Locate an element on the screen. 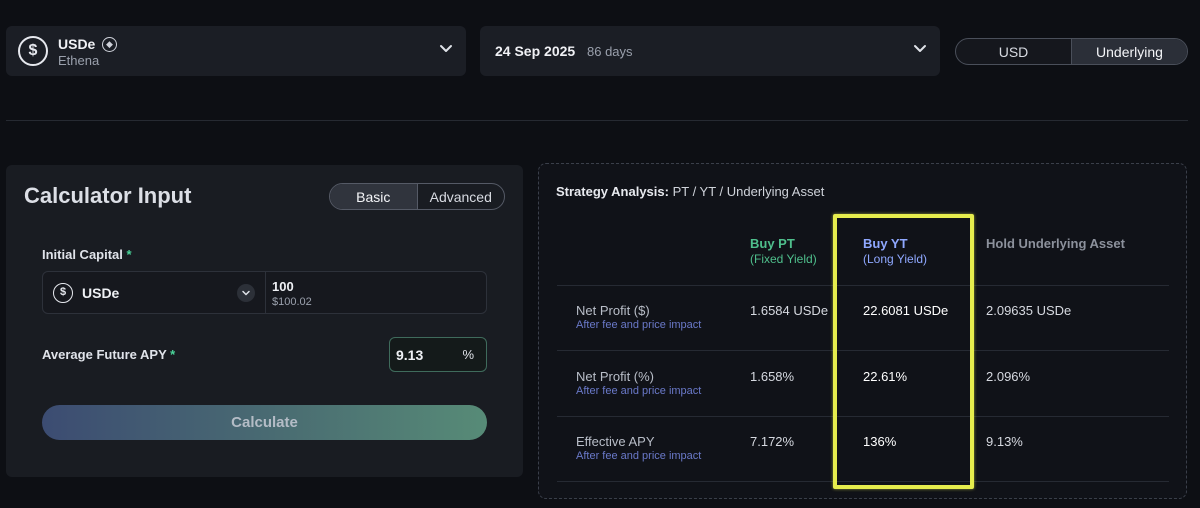 The width and height of the screenshot is (1200, 508). toggle-underlying: Underlying is located at coordinates (1129, 51).